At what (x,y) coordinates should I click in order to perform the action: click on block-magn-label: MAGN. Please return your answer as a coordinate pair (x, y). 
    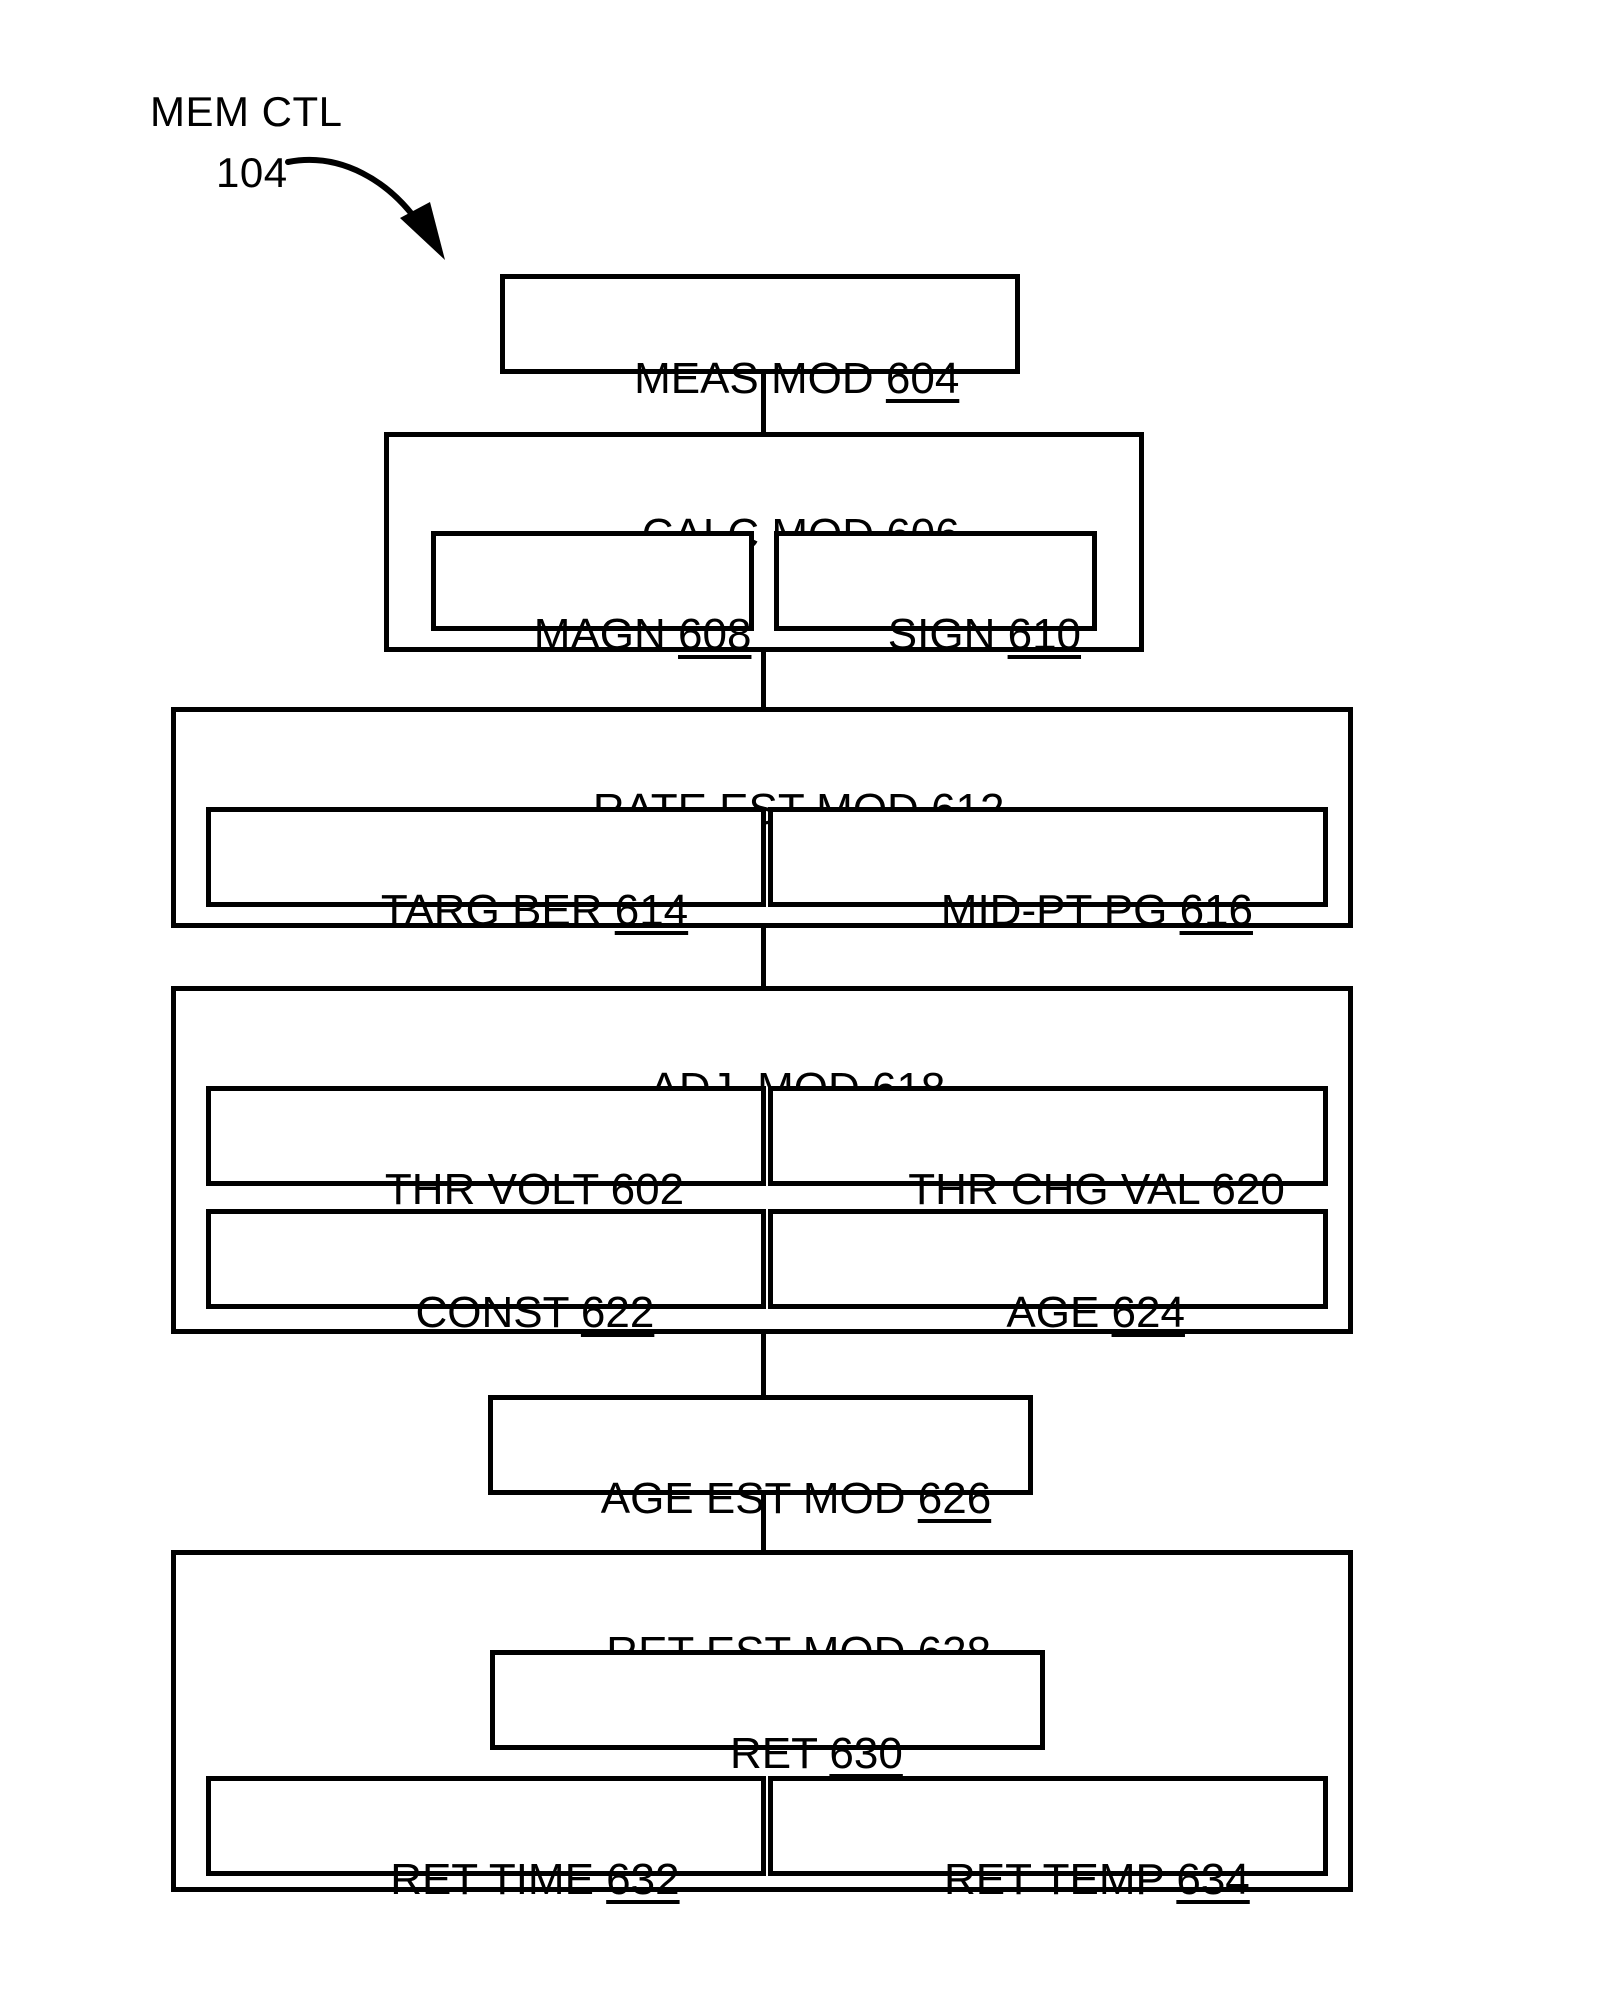
    Looking at the image, I should click on (599, 634).